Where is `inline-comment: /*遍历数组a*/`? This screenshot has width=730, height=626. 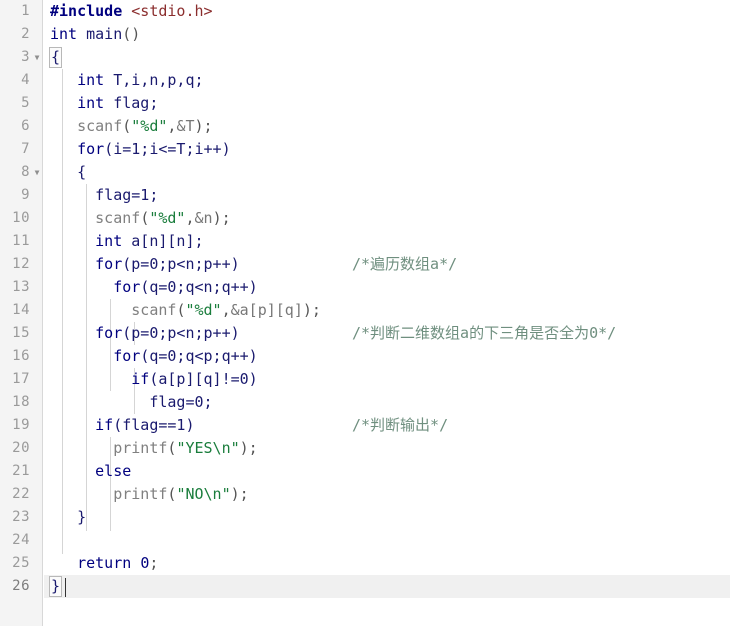
inline-comment: /*遍历数组a*/ is located at coordinates (405, 264).